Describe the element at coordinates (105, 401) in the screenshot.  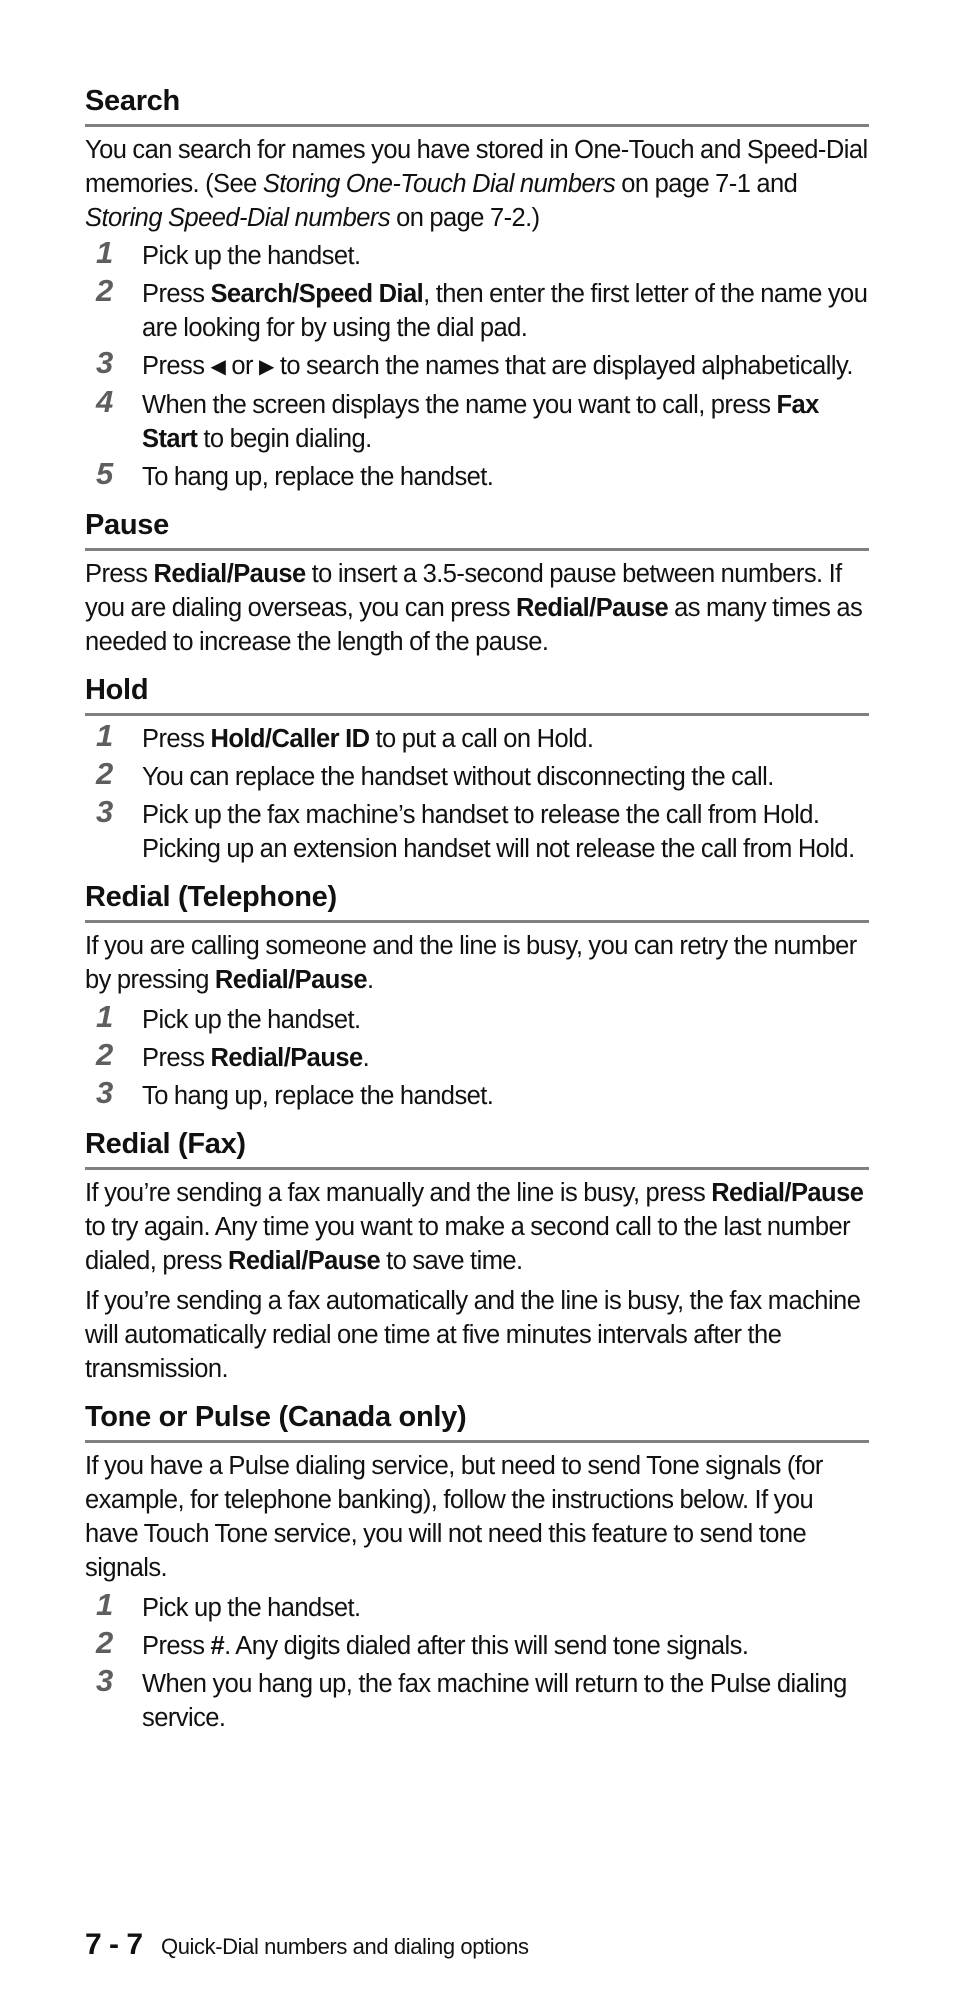
I see `step-number: 4` at that location.